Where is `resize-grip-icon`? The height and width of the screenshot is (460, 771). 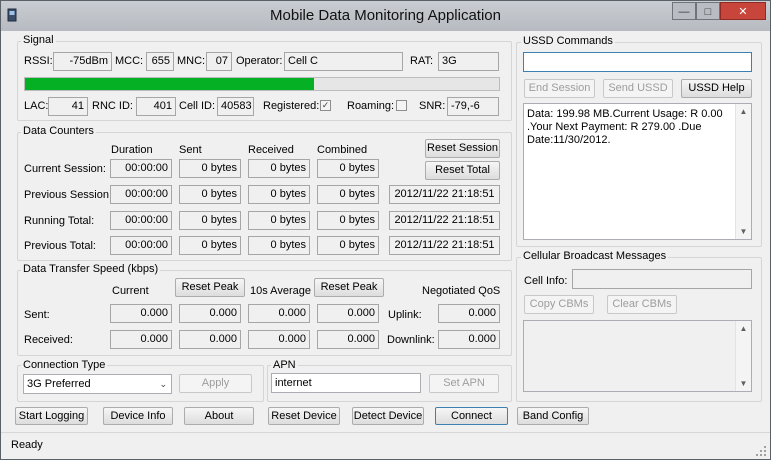
resize-grip-icon is located at coordinates (761, 451).